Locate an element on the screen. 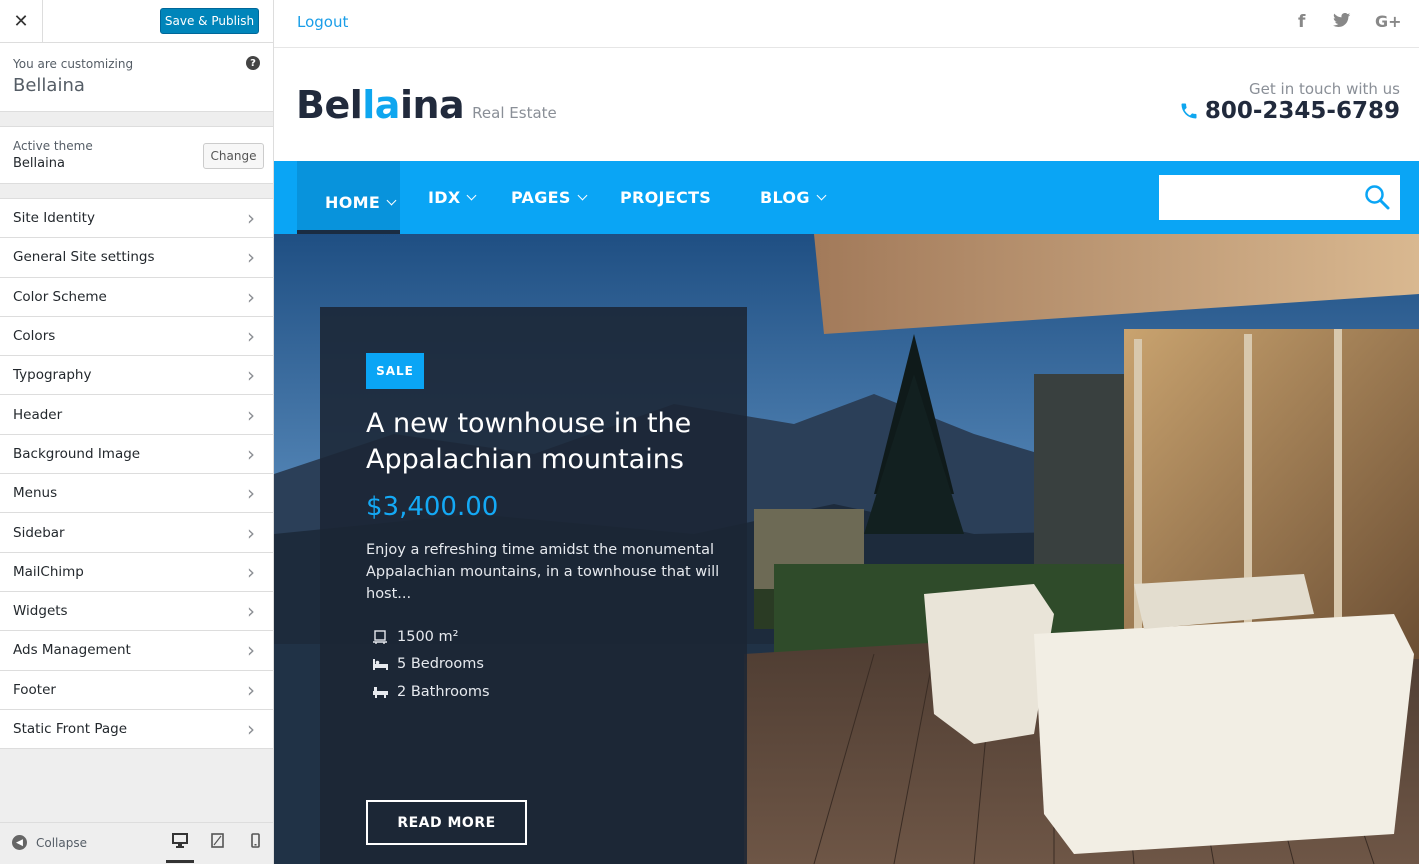 Image resolution: width=1419 pixels, height=864 pixels. customizing-label: You are customizing is located at coordinates (73, 64).